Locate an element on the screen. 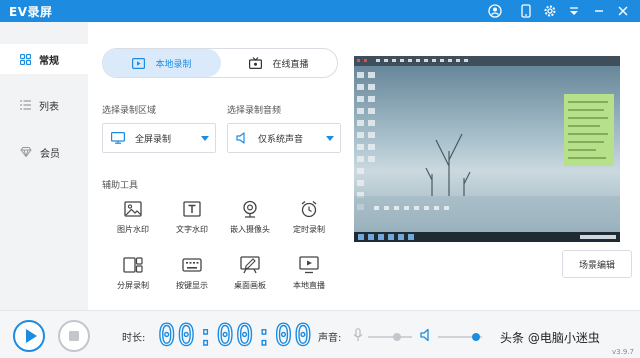 The image size is (640, 358). audio-select: 仅系统声音 is located at coordinates (284, 138).